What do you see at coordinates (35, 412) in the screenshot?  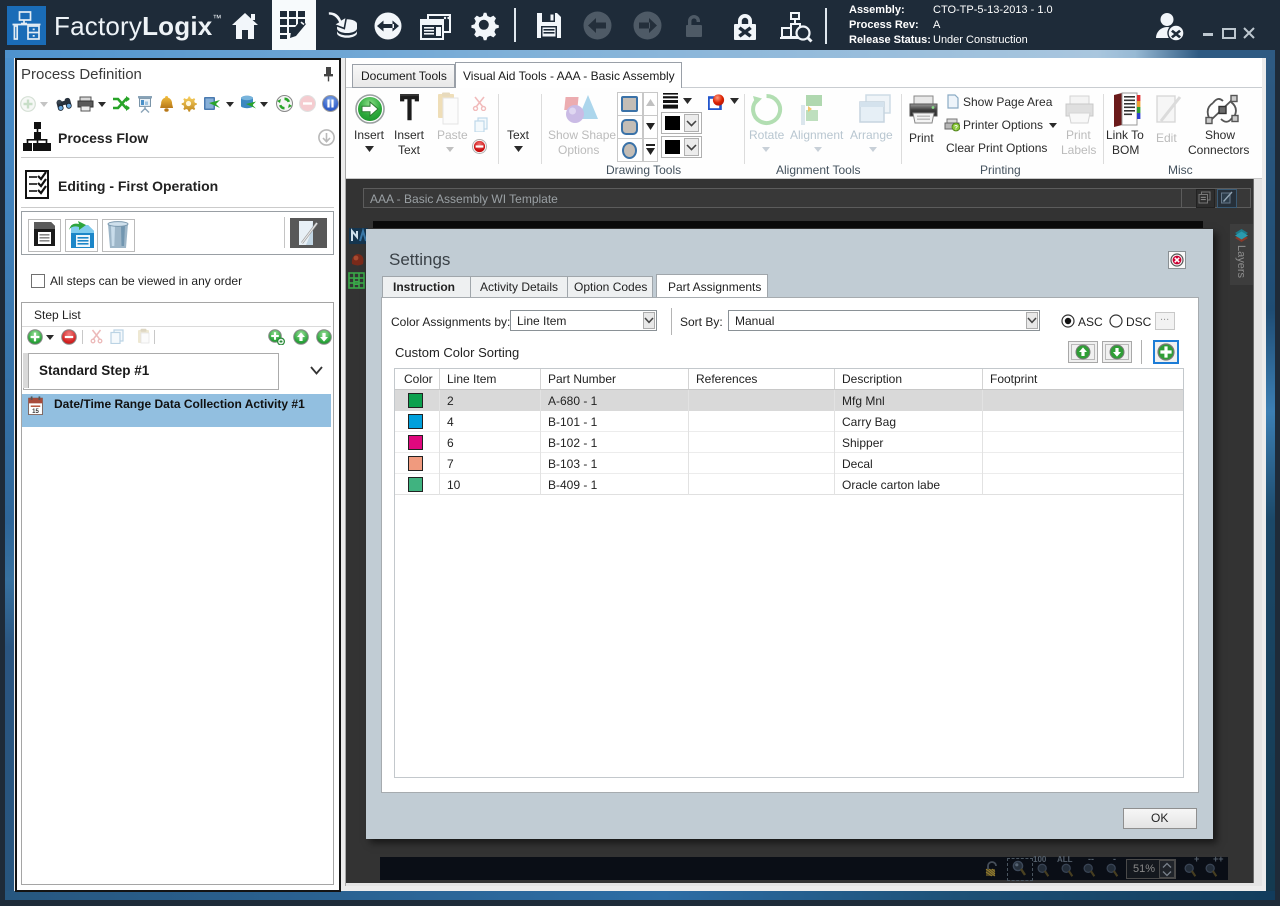 I see `svg-text: 15` at bounding box center [35, 412].